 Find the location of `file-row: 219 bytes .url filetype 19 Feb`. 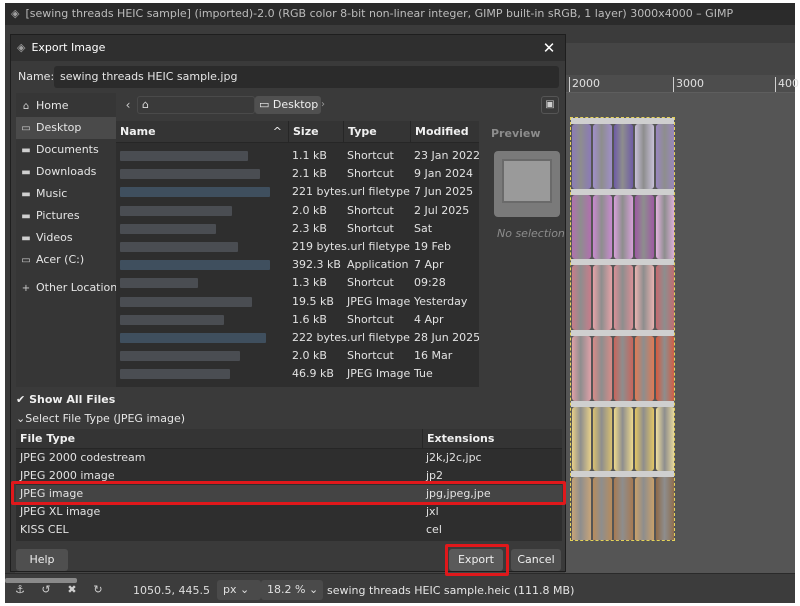

file-row: 219 bytes .url filetype 19 Feb is located at coordinates (297, 247).